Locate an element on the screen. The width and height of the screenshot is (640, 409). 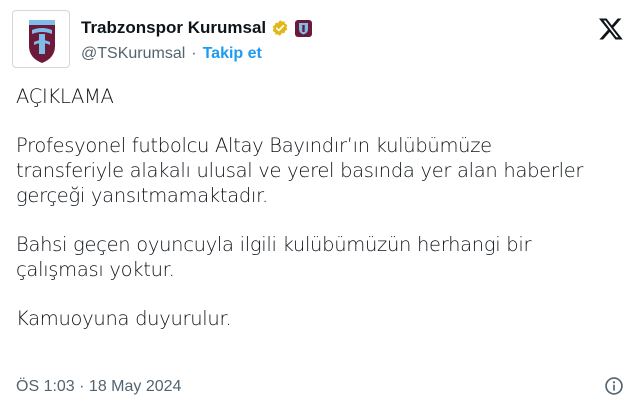
tweet-timestamp: ÖS 1:03 · 18 May 2024 is located at coordinates (98, 387).